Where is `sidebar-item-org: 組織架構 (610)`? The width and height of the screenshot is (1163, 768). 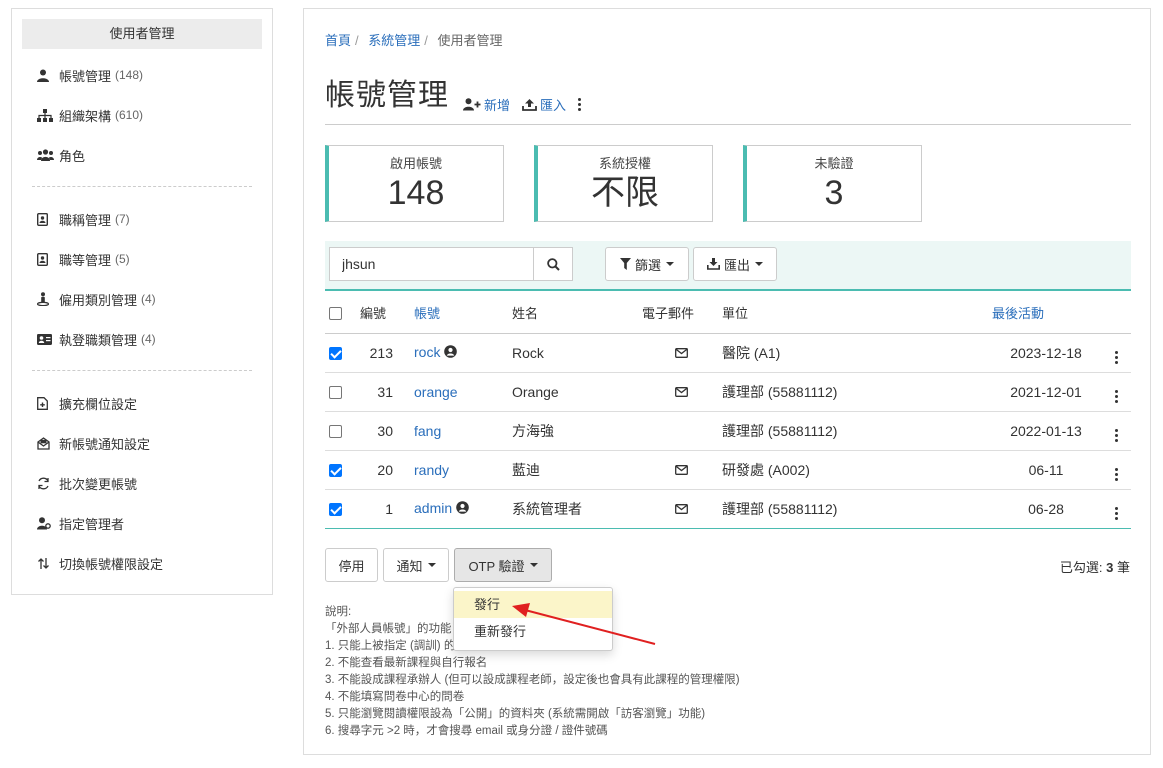 sidebar-item-org: 組織架構 (610) is located at coordinates (142, 115).